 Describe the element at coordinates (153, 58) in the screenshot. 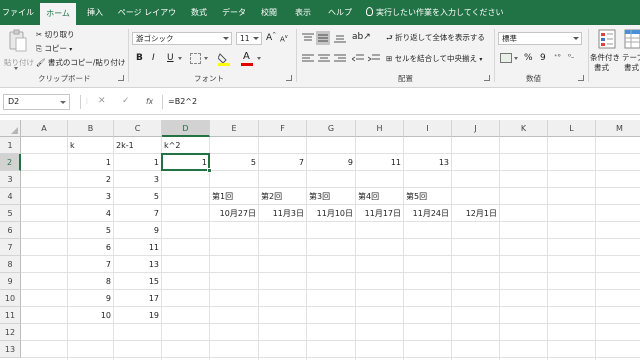

I see `italic-button: I` at that location.